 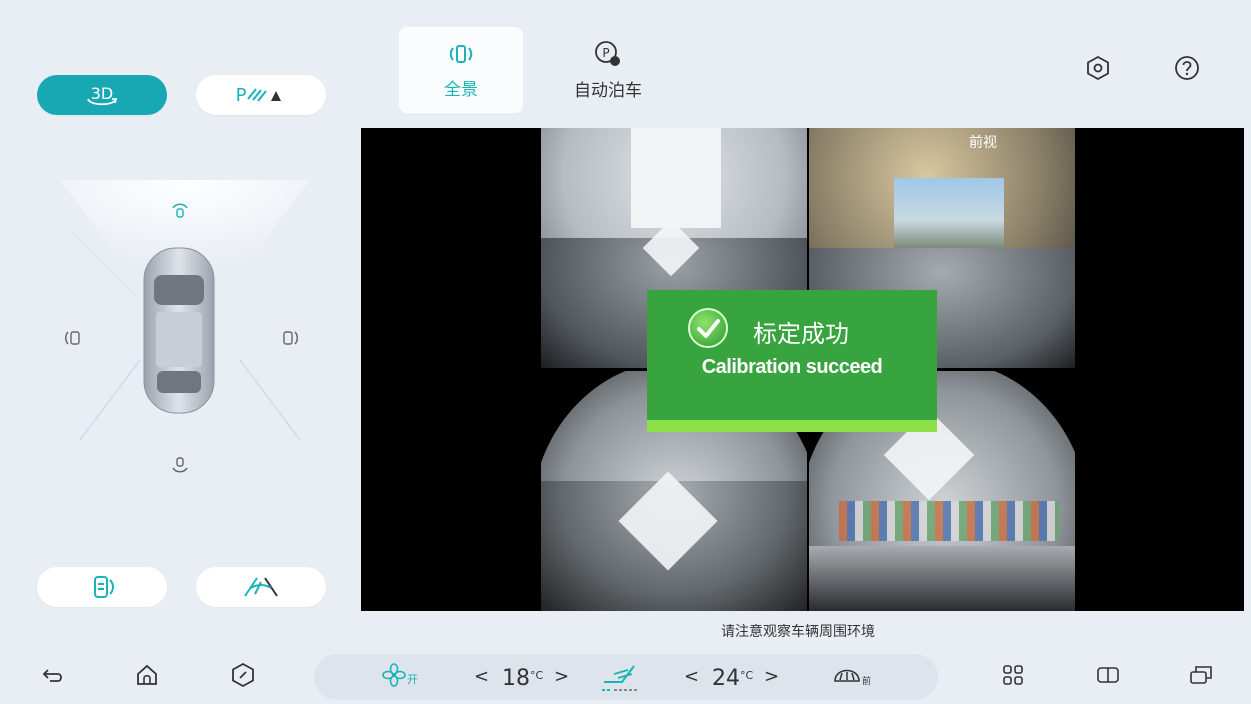 What do you see at coordinates (792, 367) in the screenshot?
I see `toast-title-en: Calibration succeed` at bounding box center [792, 367].